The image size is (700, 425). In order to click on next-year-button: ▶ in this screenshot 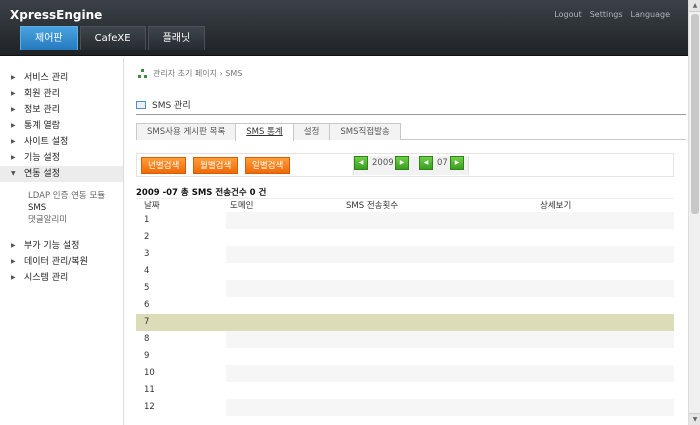, I will do `click(402, 163)`.